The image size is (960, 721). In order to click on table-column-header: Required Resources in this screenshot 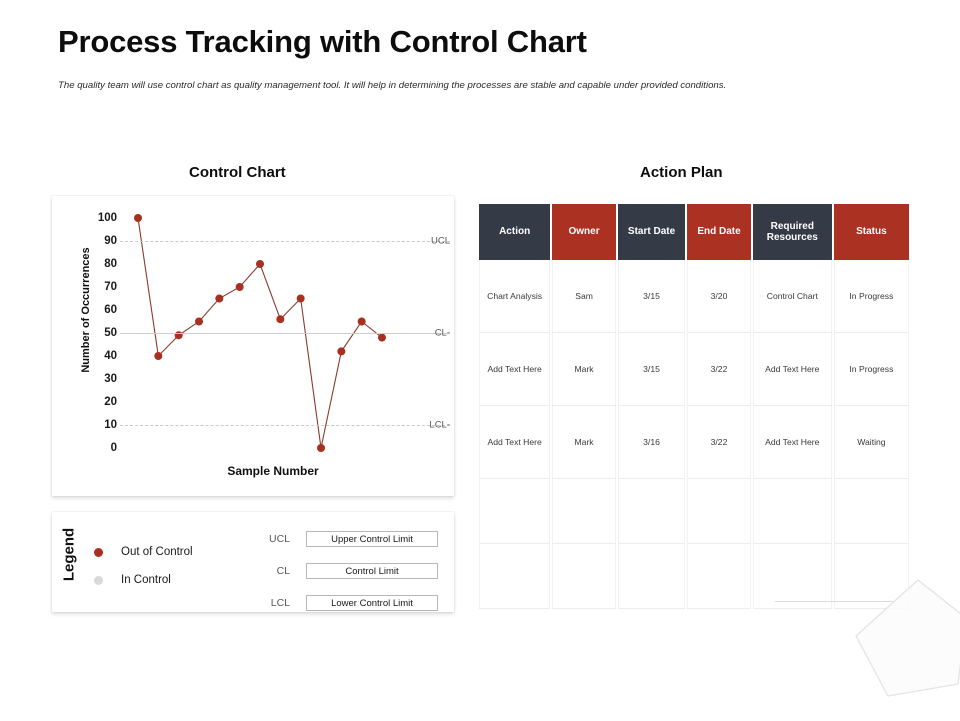, I will do `click(792, 232)`.